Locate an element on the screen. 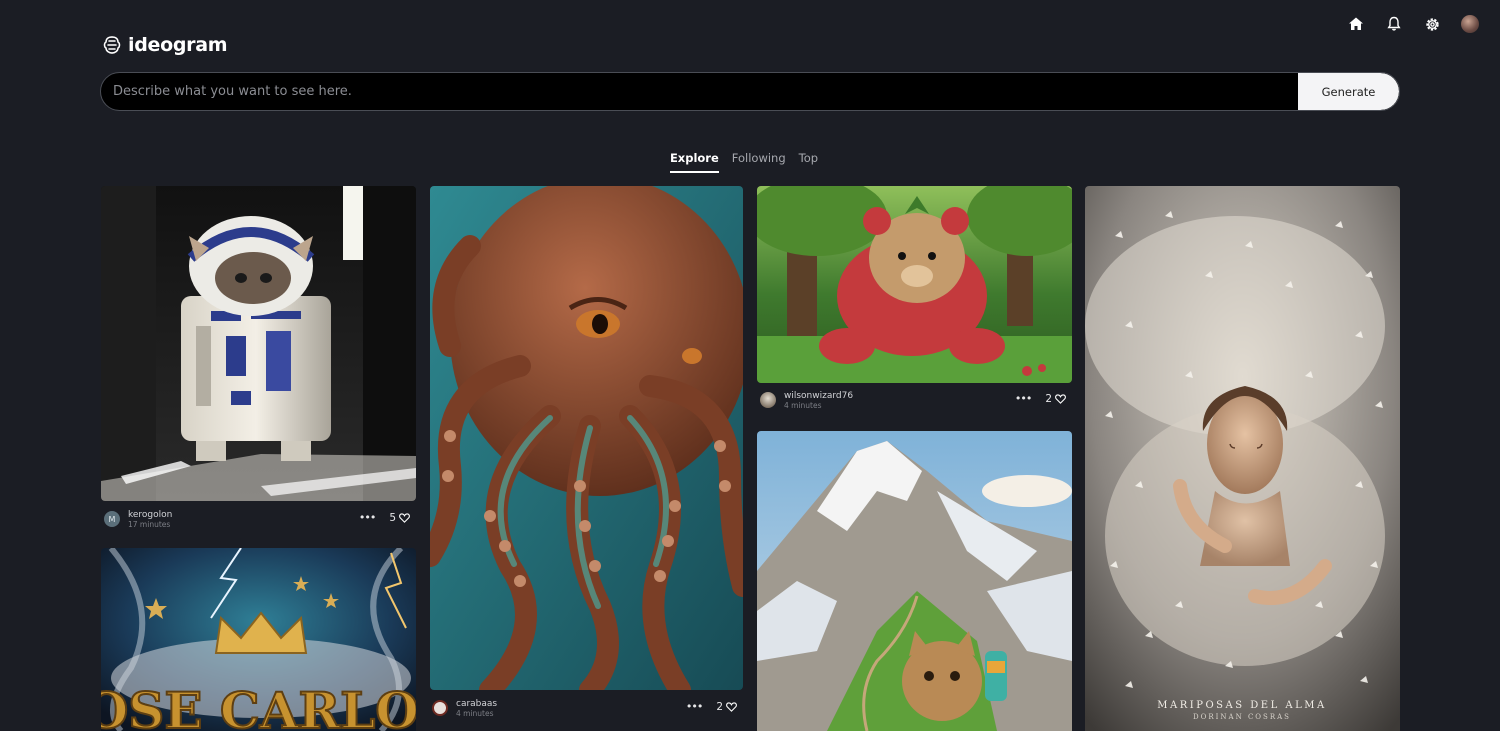 Image resolution: width=1500 pixels, height=731 pixels. tab-following: Following is located at coordinates (759, 162).